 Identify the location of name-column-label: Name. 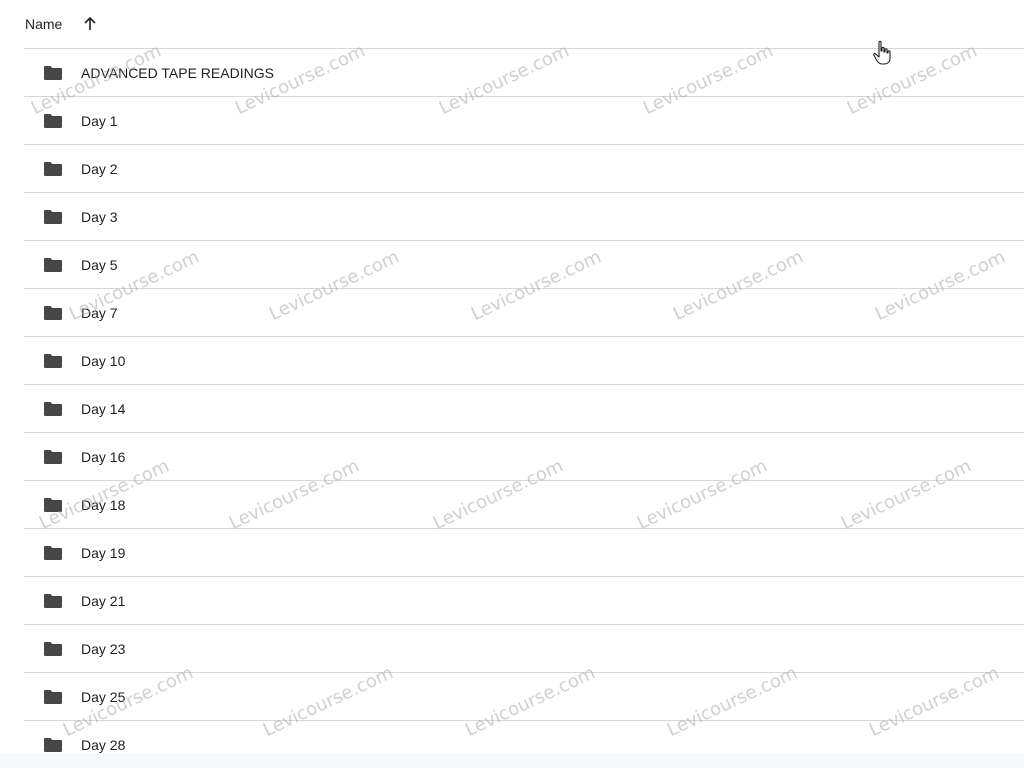
(43, 24).